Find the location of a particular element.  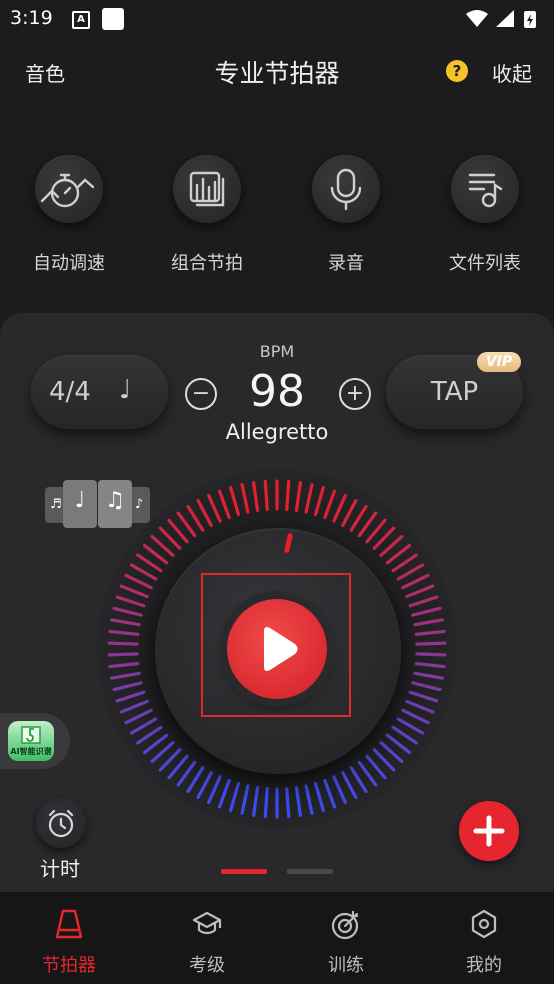

vip-badge: VIP is located at coordinates (499, 362).